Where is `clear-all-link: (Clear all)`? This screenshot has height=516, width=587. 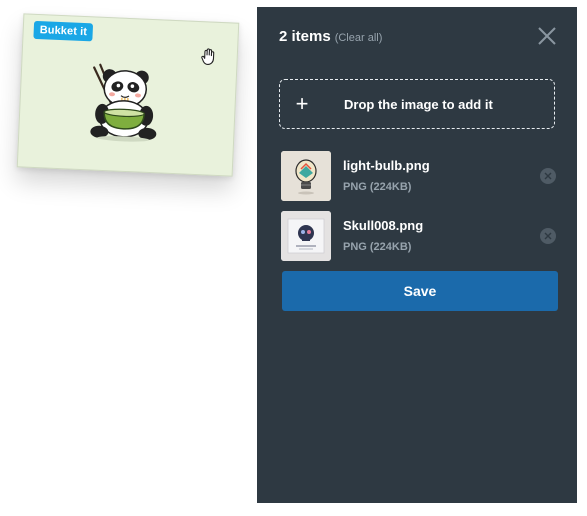 clear-all-link: (Clear all) is located at coordinates (359, 38).